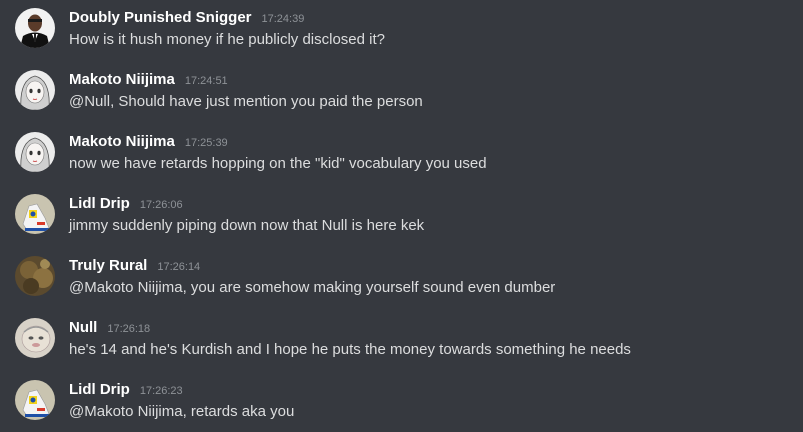 This screenshot has height=432, width=803. What do you see at coordinates (108, 265) in the screenshot?
I see `author-name: Truly Rural` at bounding box center [108, 265].